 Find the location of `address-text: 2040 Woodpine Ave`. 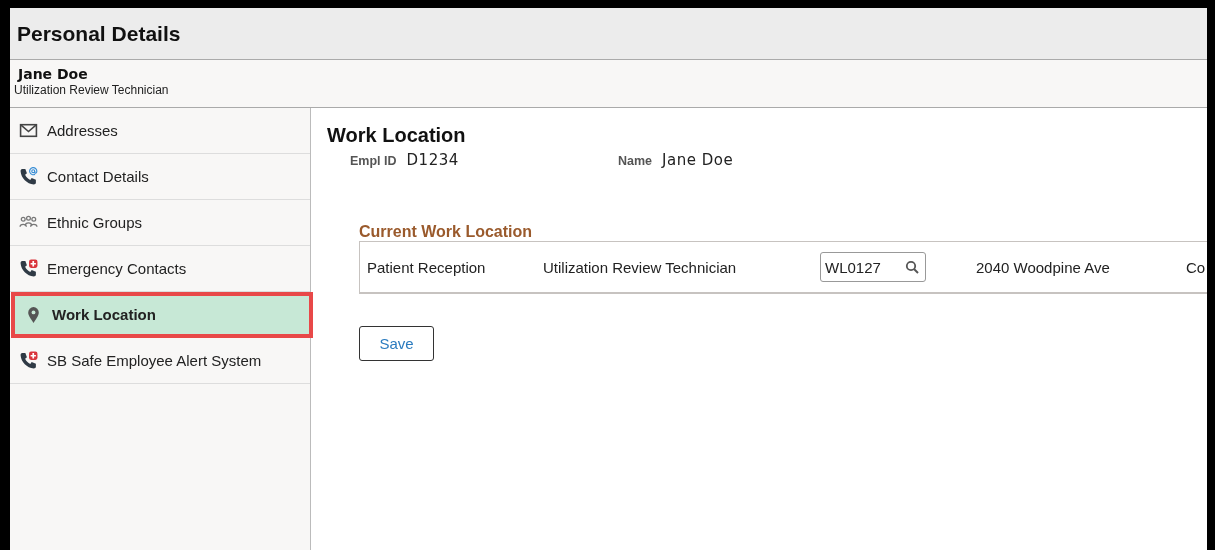

address-text: 2040 Woodpine Ave is located at coordinates (1043, 267).